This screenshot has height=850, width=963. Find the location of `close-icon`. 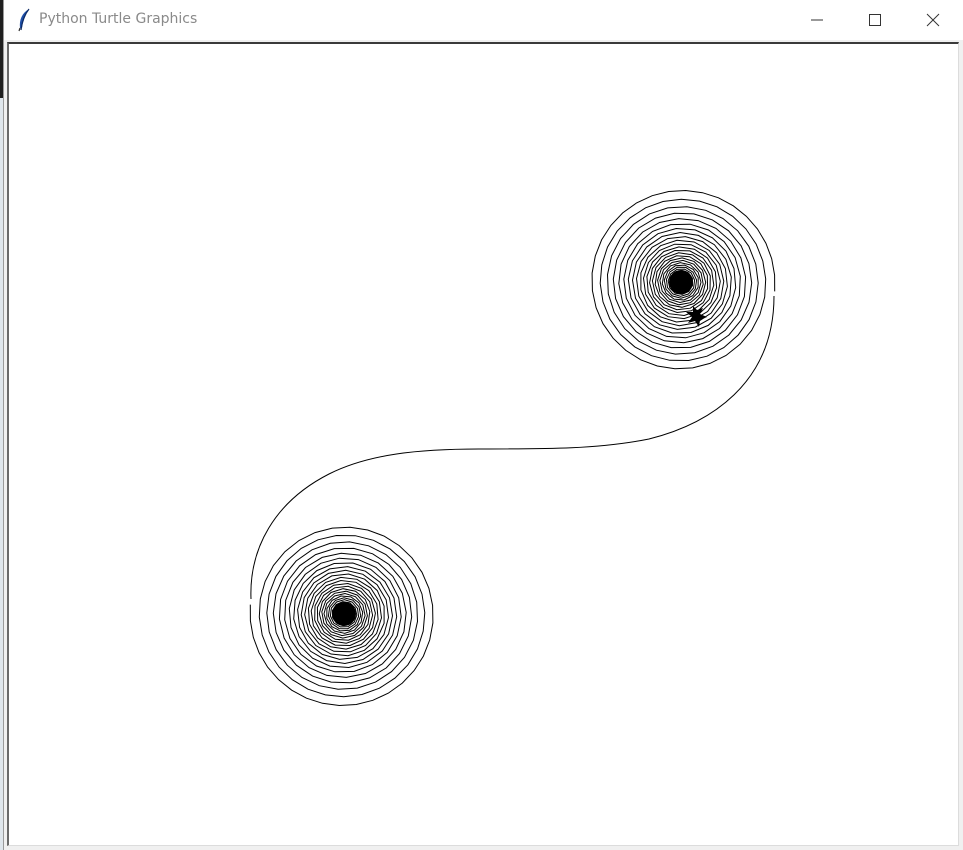

close-icon is located at coordinates (933, 20).